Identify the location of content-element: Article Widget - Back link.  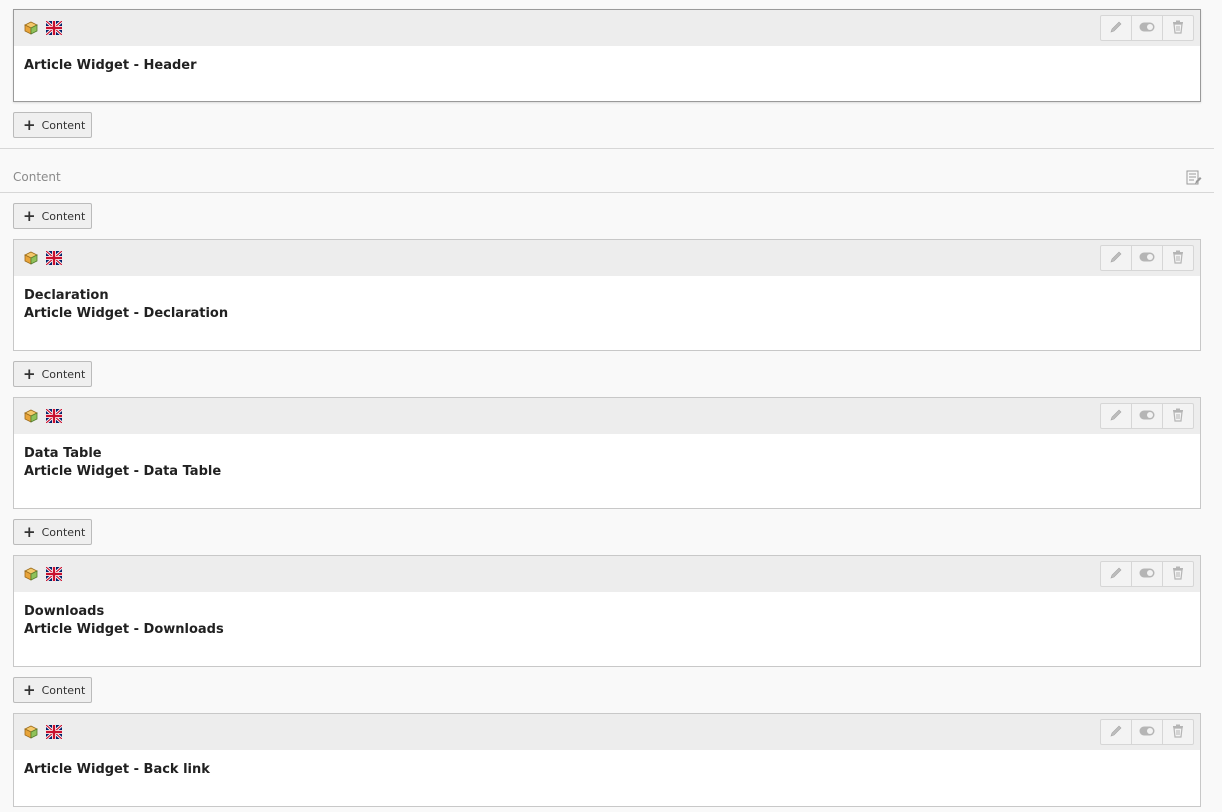
(607, 760).